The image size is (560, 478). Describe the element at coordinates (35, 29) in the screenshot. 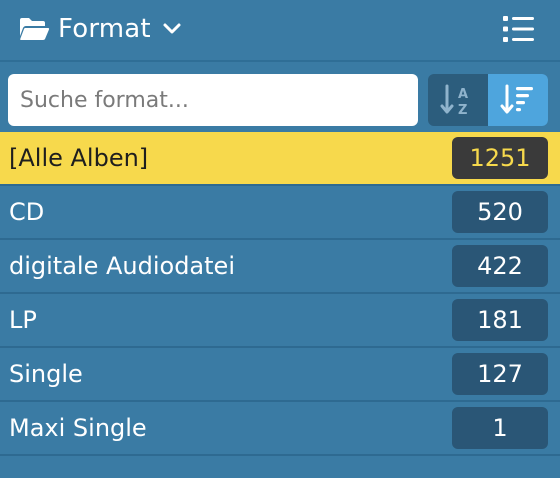

I see `folder-open-icon` at that location.